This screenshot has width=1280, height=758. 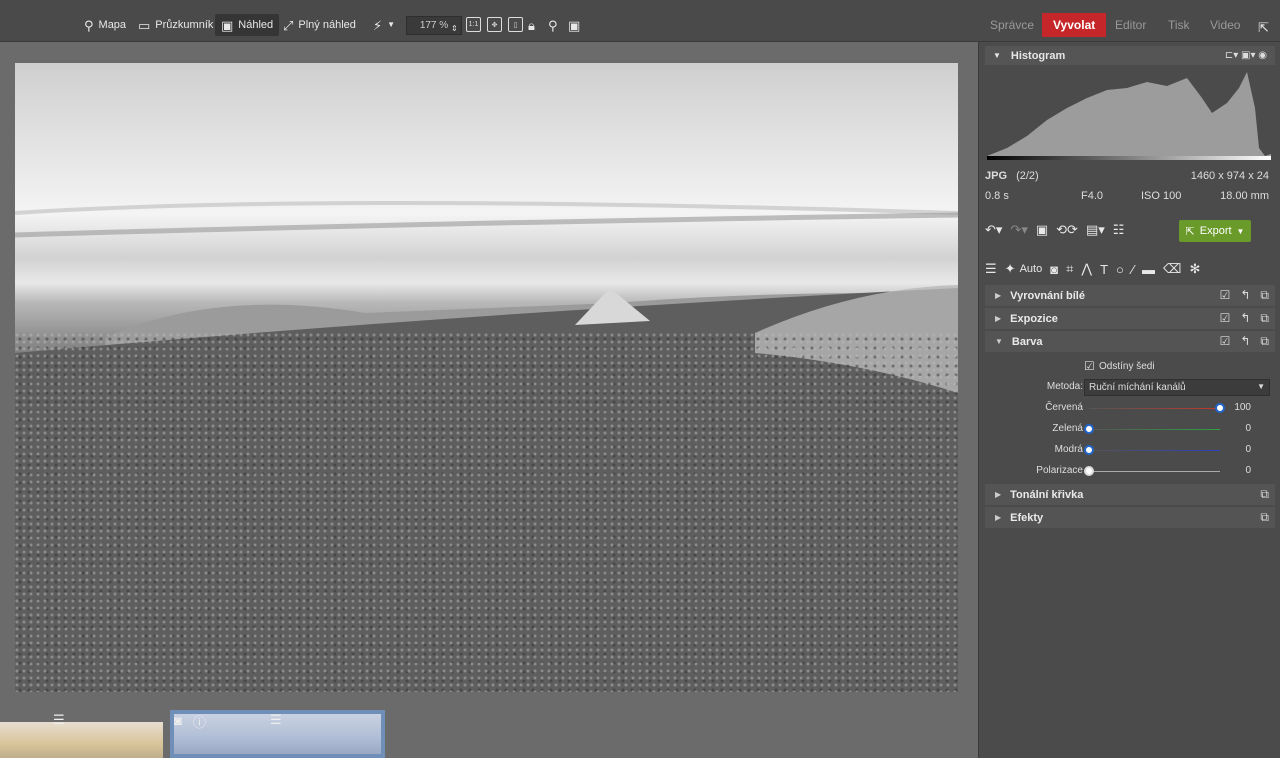 What do you see at coordinates (1225, 25) in the screenshot?
I see `tab-video: Video` at bounding box center [1225, 25].